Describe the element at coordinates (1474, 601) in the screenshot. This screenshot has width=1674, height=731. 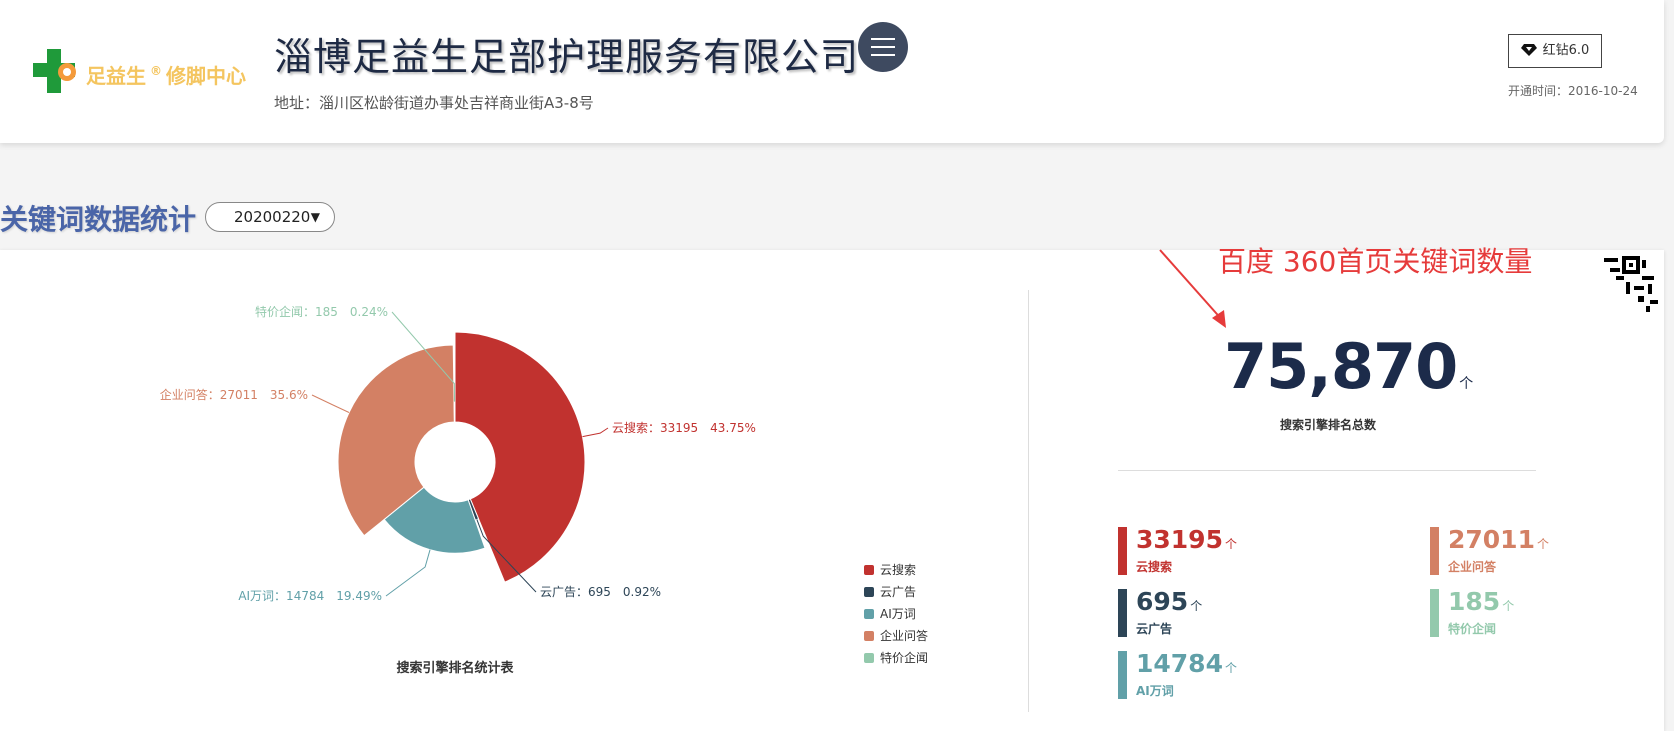
I see `stat-value: 185` at that location.